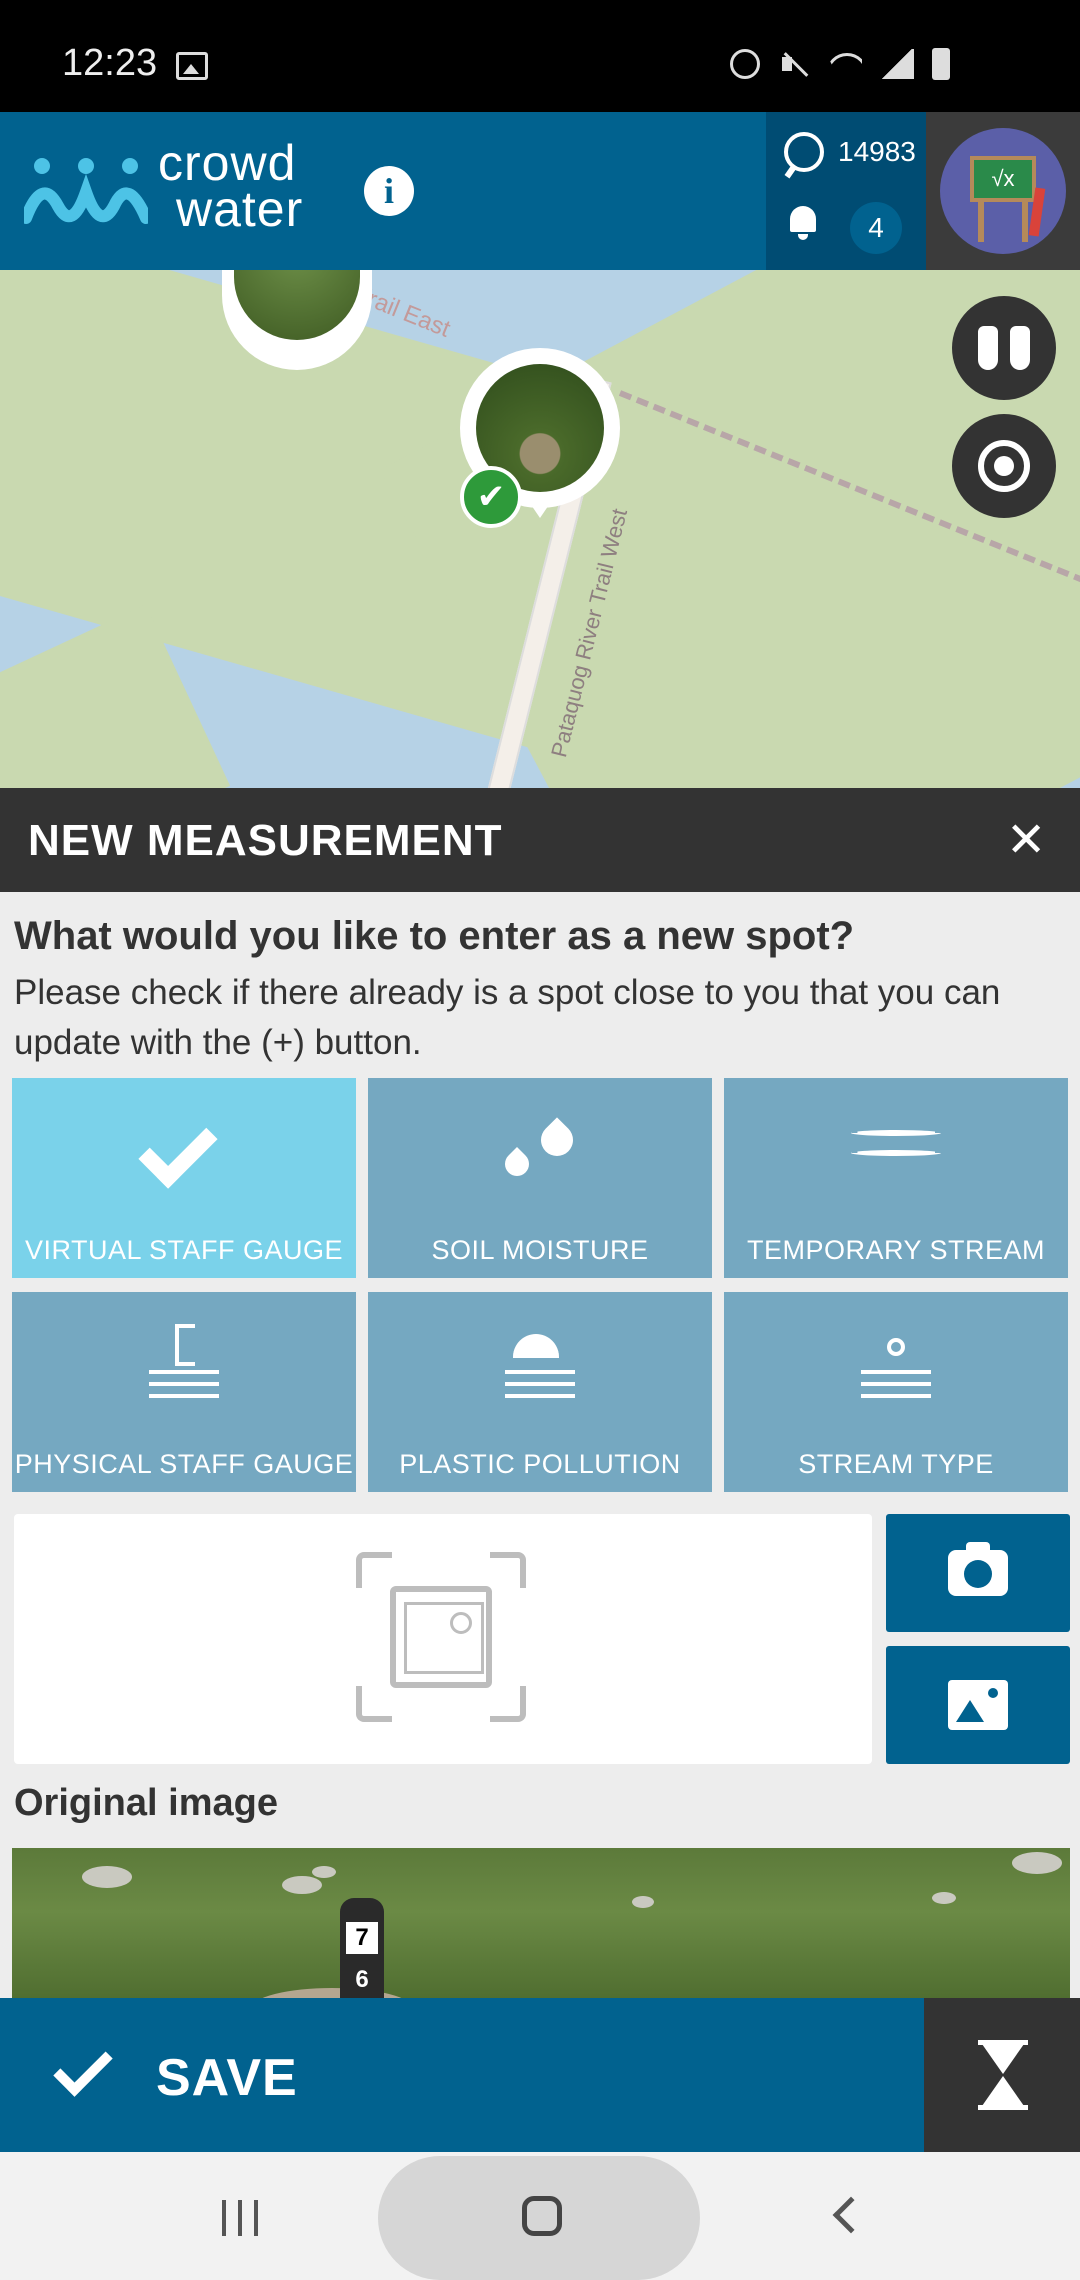 The width and height of the screenshot is (1080, 2280). What do you see at coordinates (540, 191) in the screenshot?
I see `app-header: crowd water i 14983 4 √x` at bounding box center [540, 191].